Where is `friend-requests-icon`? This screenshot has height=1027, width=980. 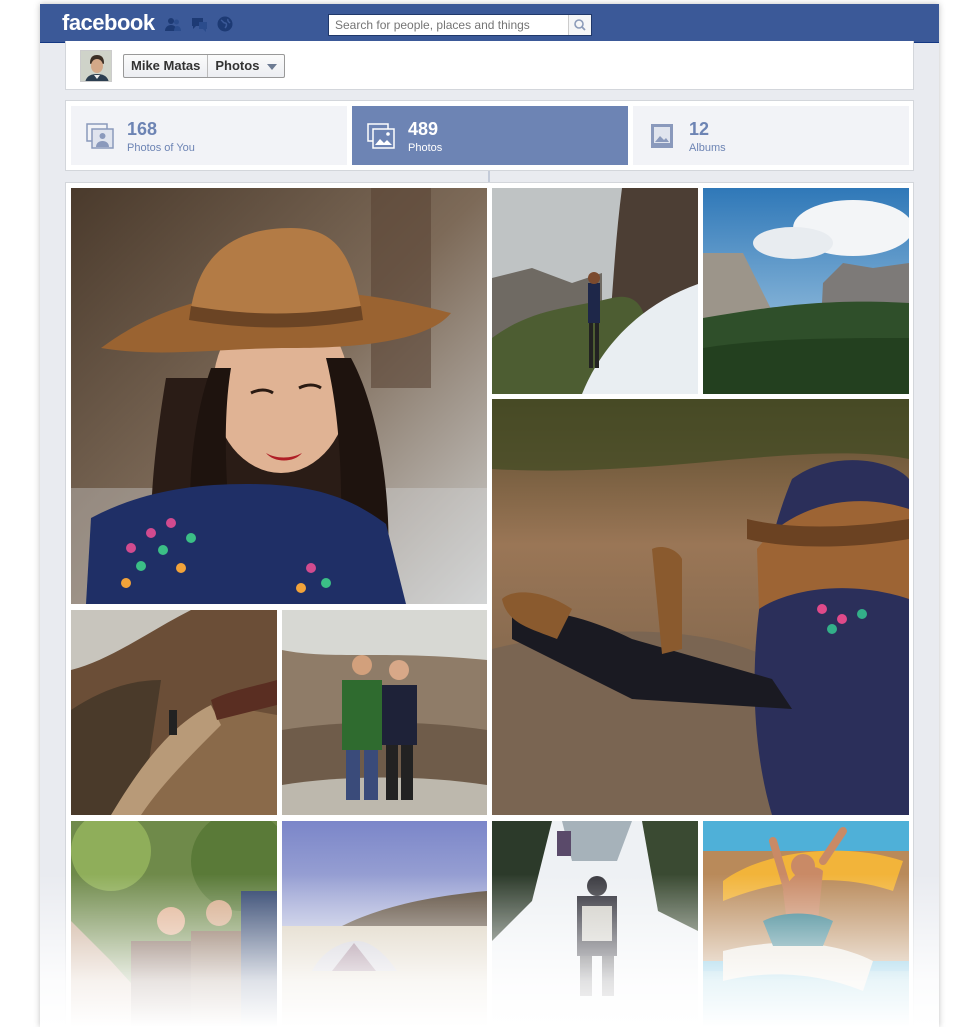 friend-requests-icon is located at coordinates (173, 24).